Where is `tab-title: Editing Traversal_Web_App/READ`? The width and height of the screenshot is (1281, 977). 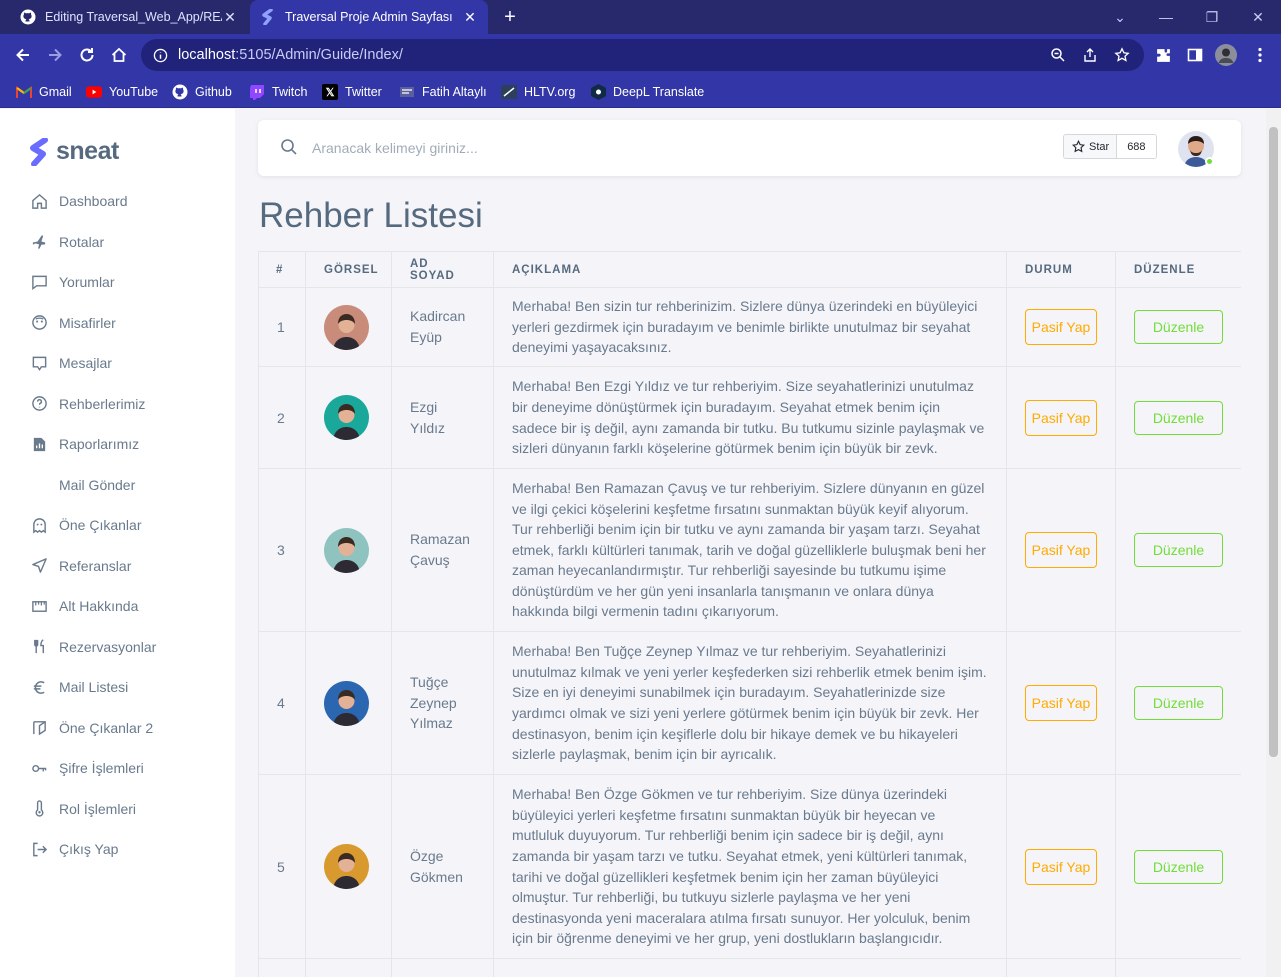 tab-title: Editing Traversal_Web_App/READ is located at coordinates (133, 17).